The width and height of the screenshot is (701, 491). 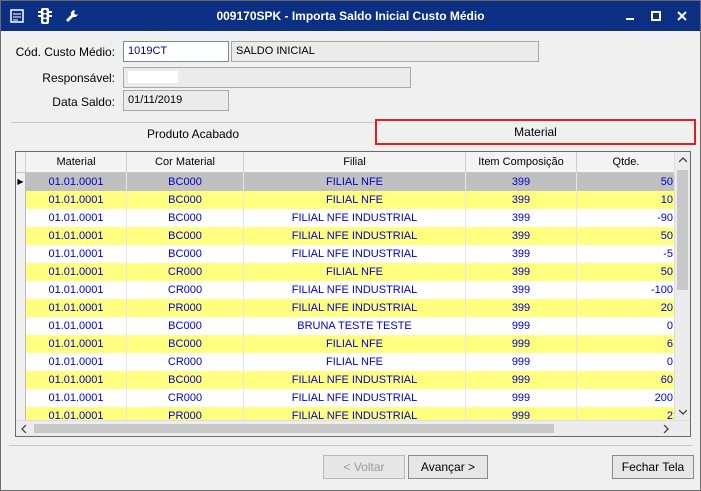 I want to click on avancar-button: Avançar >, so click(x=448, y=467).